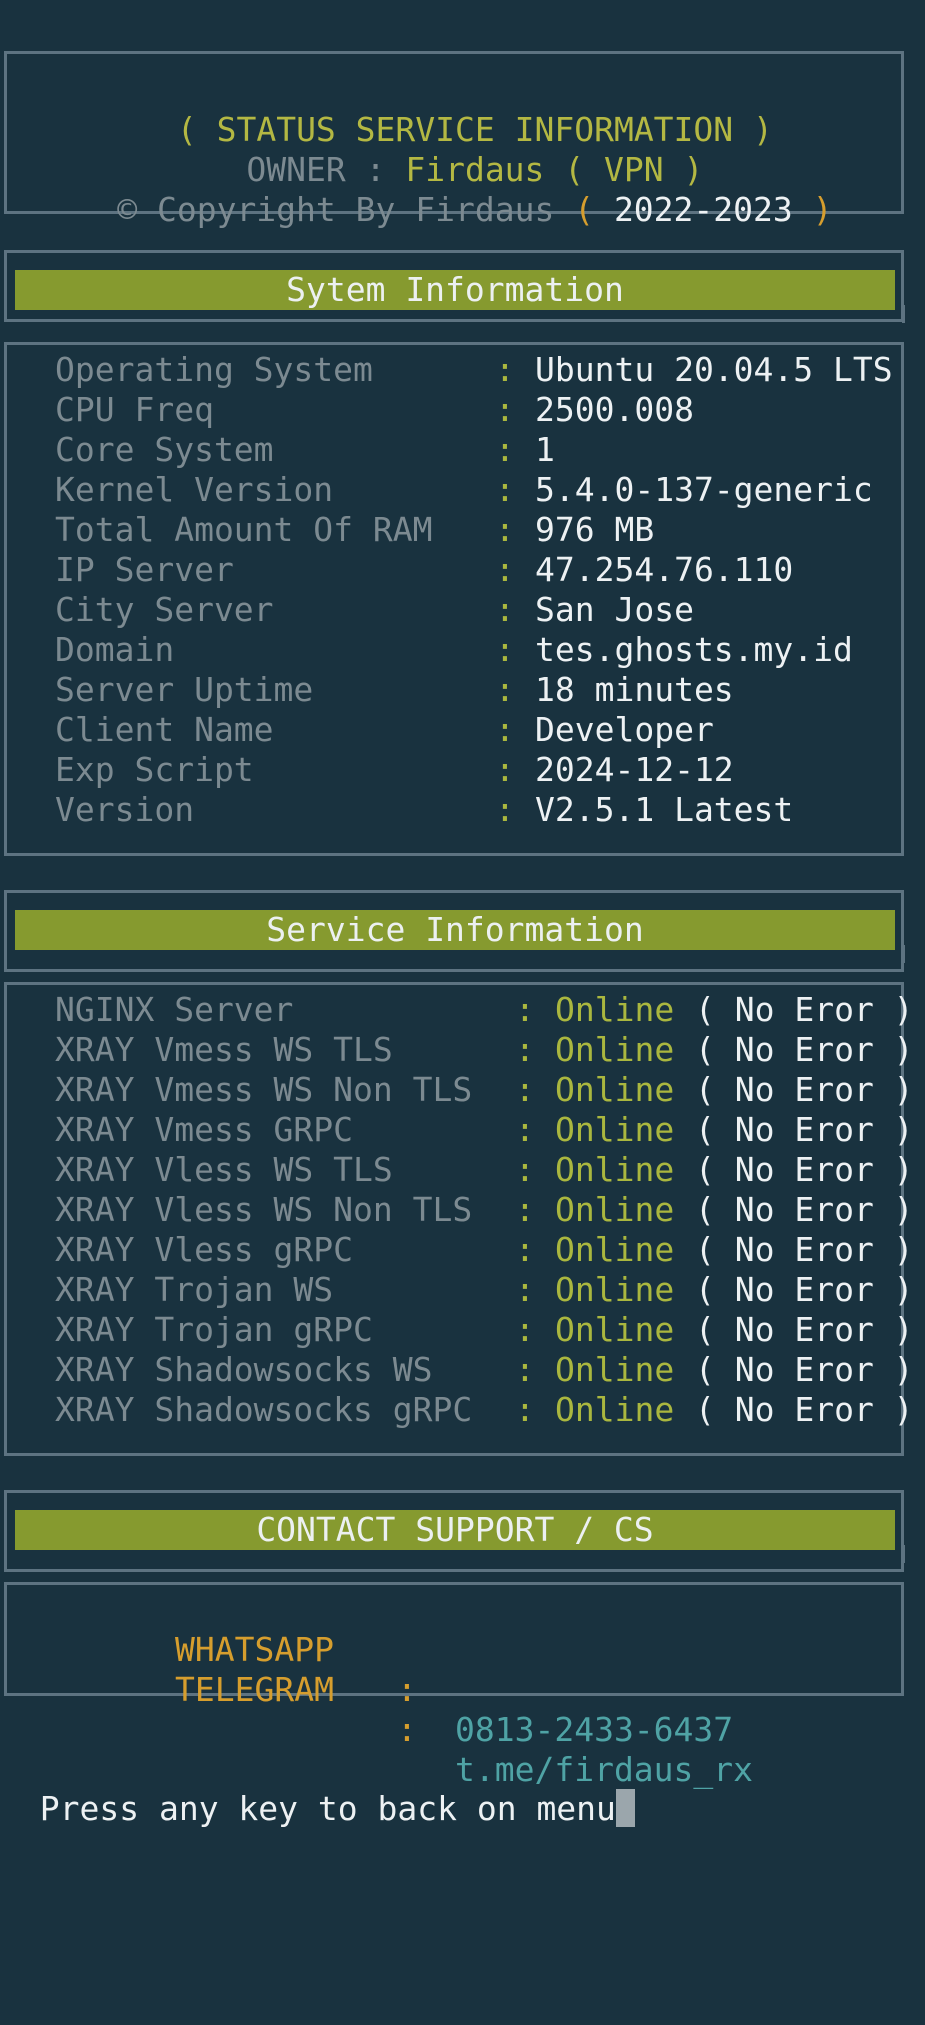 This screenshot has height=2025, width=925. I want to click on prompt-line: Press any key to back on menu, so click(317, 1788).